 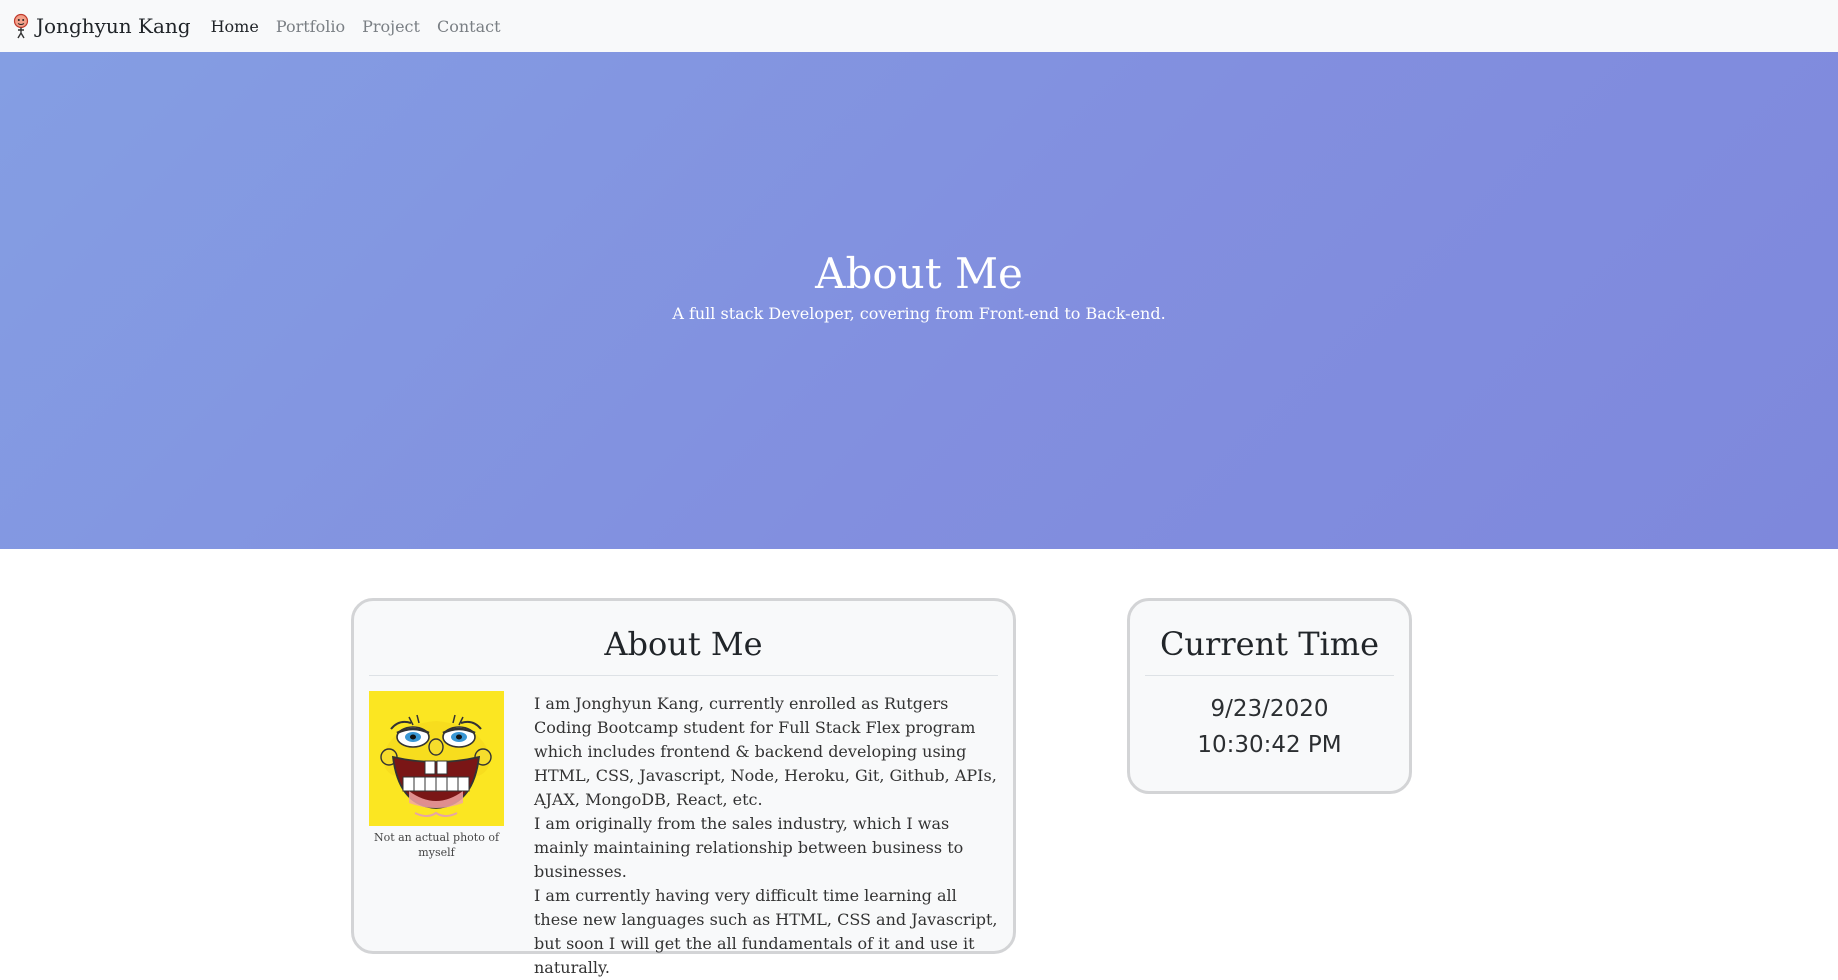 I want to click on time-card: Current Time 9/23/2020 10:30:42 PM, so click(x=1269, y=696).